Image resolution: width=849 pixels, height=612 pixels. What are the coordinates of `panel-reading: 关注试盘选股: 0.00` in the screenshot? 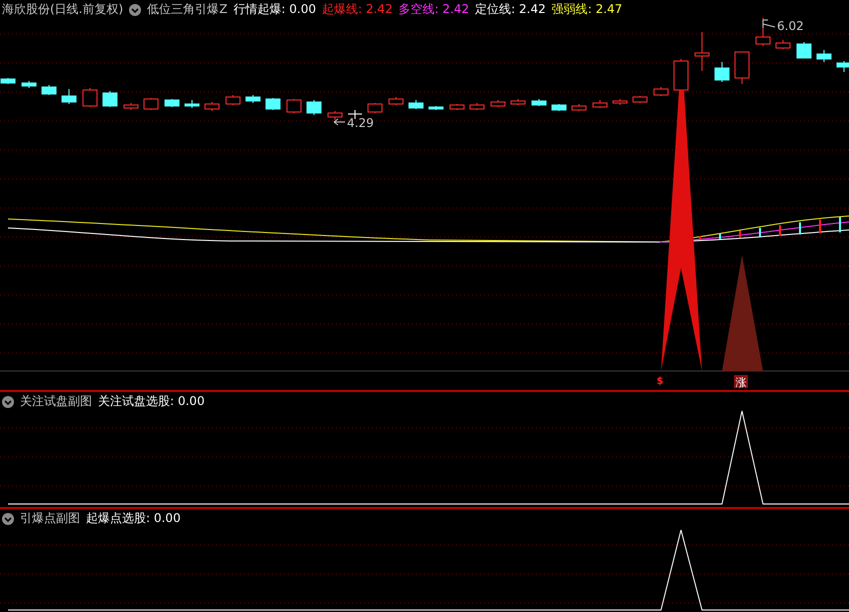 It's located at (151, 401).